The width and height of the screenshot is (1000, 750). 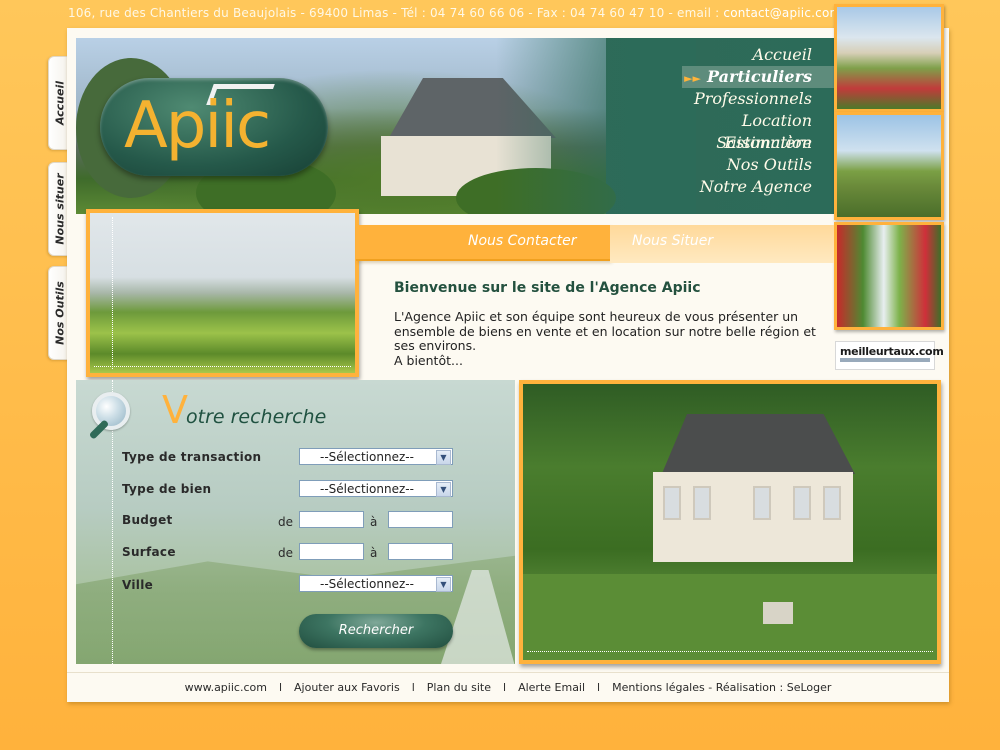 I want to click on footer-link-mentions: Mentions légales - Réalisation : SeLoger, so click(x=721, y=687).